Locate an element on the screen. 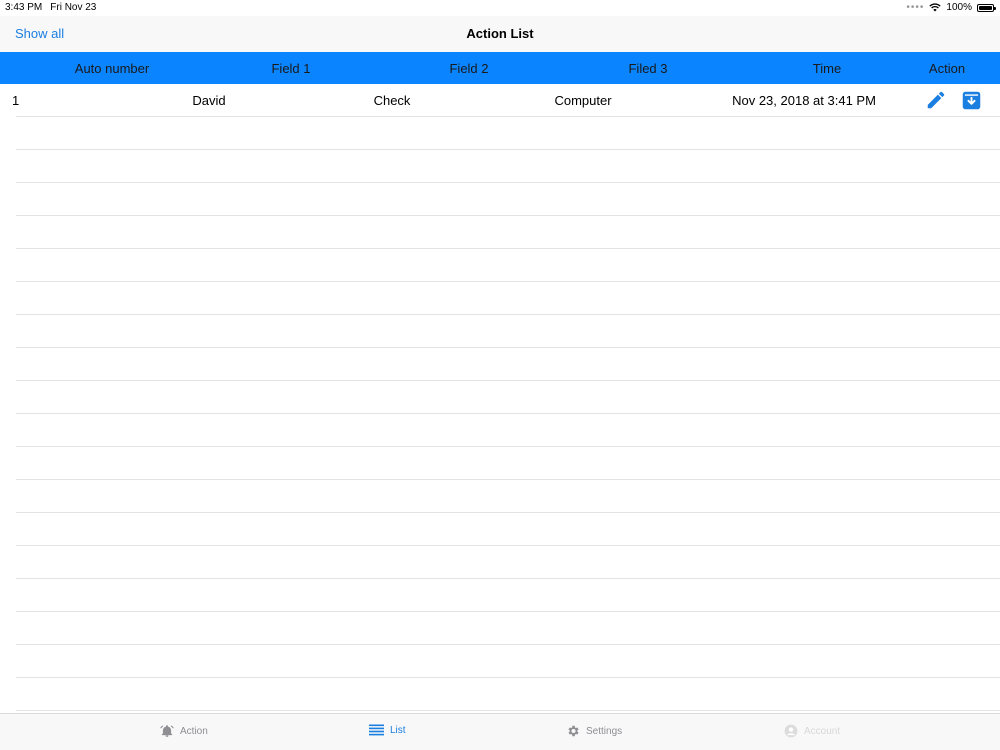  tab-bar: Action List Settings Account is located at coordinates (500, 731).